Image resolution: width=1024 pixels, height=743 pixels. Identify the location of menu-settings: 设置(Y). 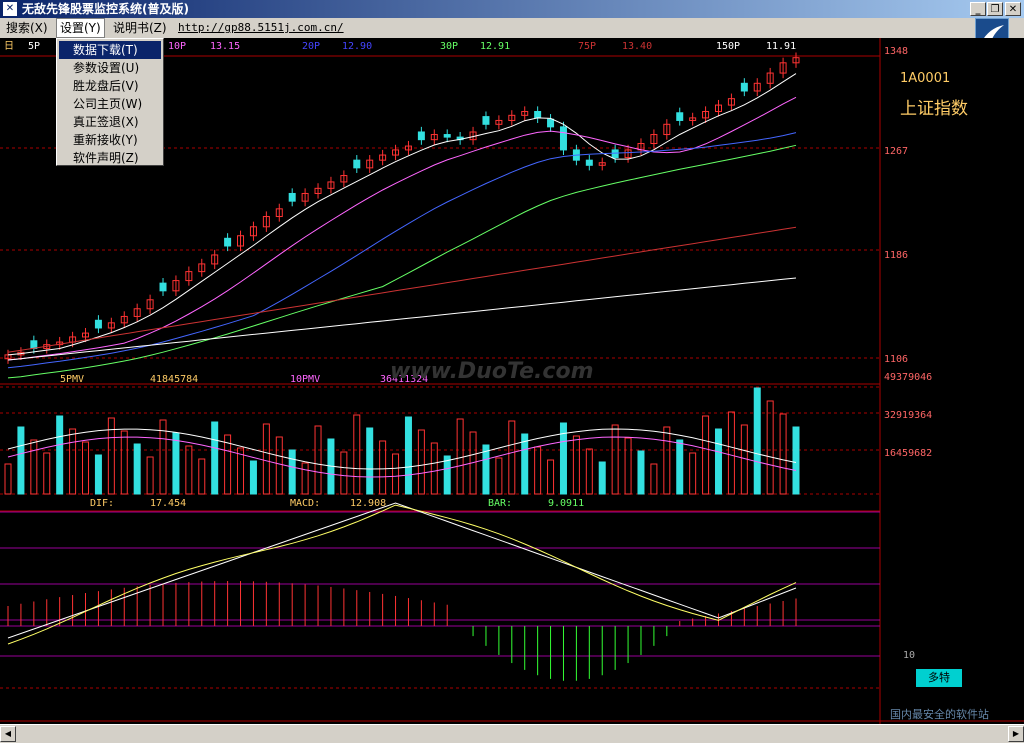
(80, 28).